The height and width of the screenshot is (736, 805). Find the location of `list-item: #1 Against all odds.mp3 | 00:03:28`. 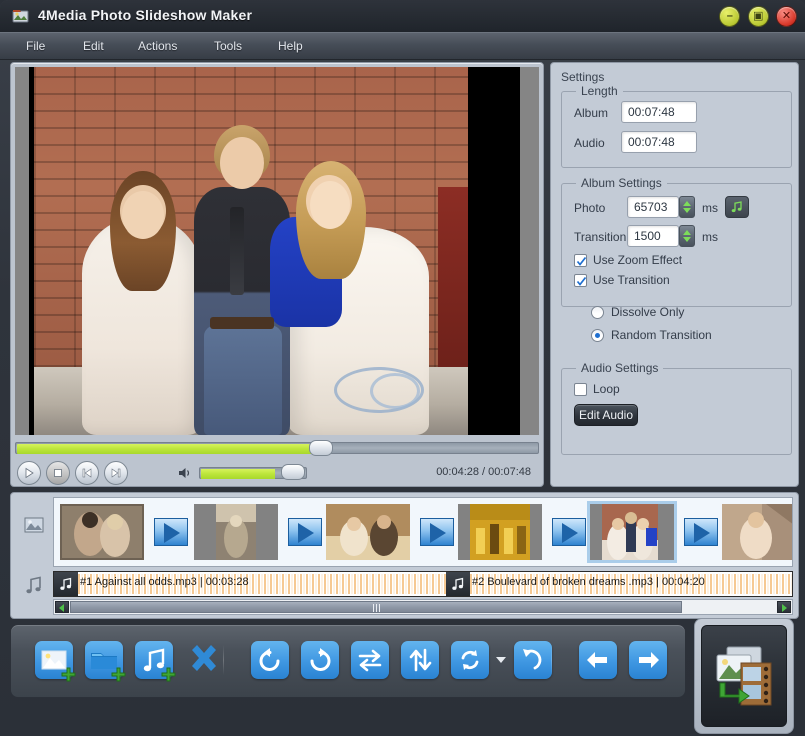

list-item: #1 Against all odds.mp3 | 00:03:28 is located at coordinates (250, 584).